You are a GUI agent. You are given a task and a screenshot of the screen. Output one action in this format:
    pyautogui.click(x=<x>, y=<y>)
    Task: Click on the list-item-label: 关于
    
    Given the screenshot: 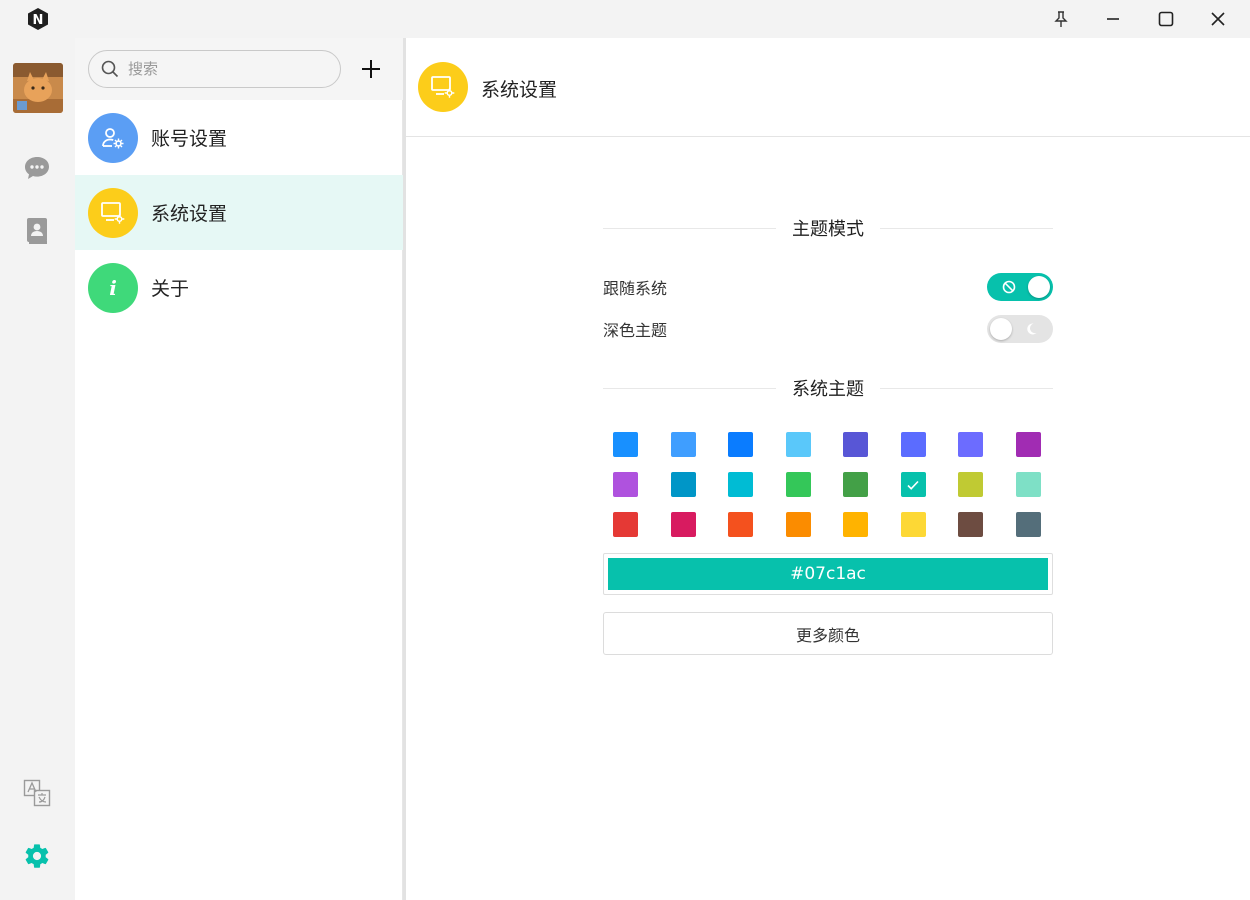 What is the action you would take?
    pyautogui.click(x=170, y=289)
    